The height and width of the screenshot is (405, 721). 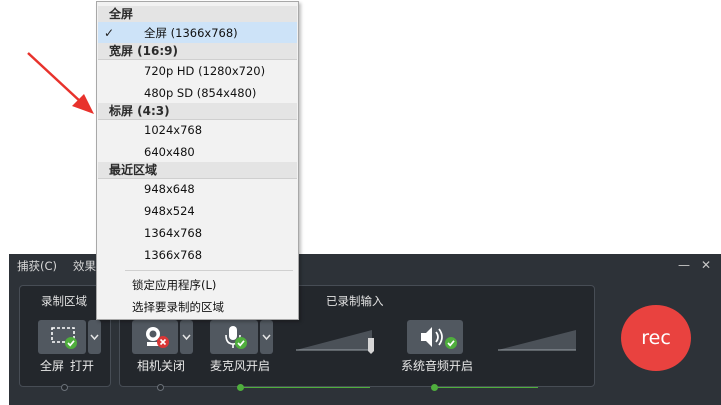 What do you see at coordinates (205, 71) in the screenshot?
I see `menu-item-label: 720p HD (1280x720)` at bounding box center [205, 71].